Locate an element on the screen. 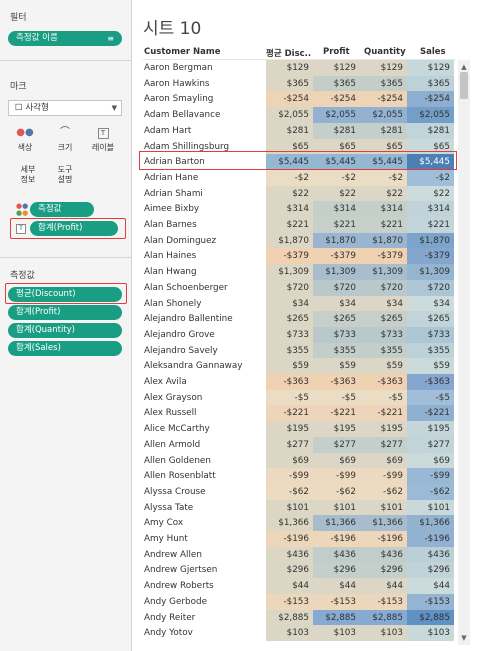 The width and height of the screenshot is (481, 651). cell-quantity: $2,885 is located at coordinates (383, 617).